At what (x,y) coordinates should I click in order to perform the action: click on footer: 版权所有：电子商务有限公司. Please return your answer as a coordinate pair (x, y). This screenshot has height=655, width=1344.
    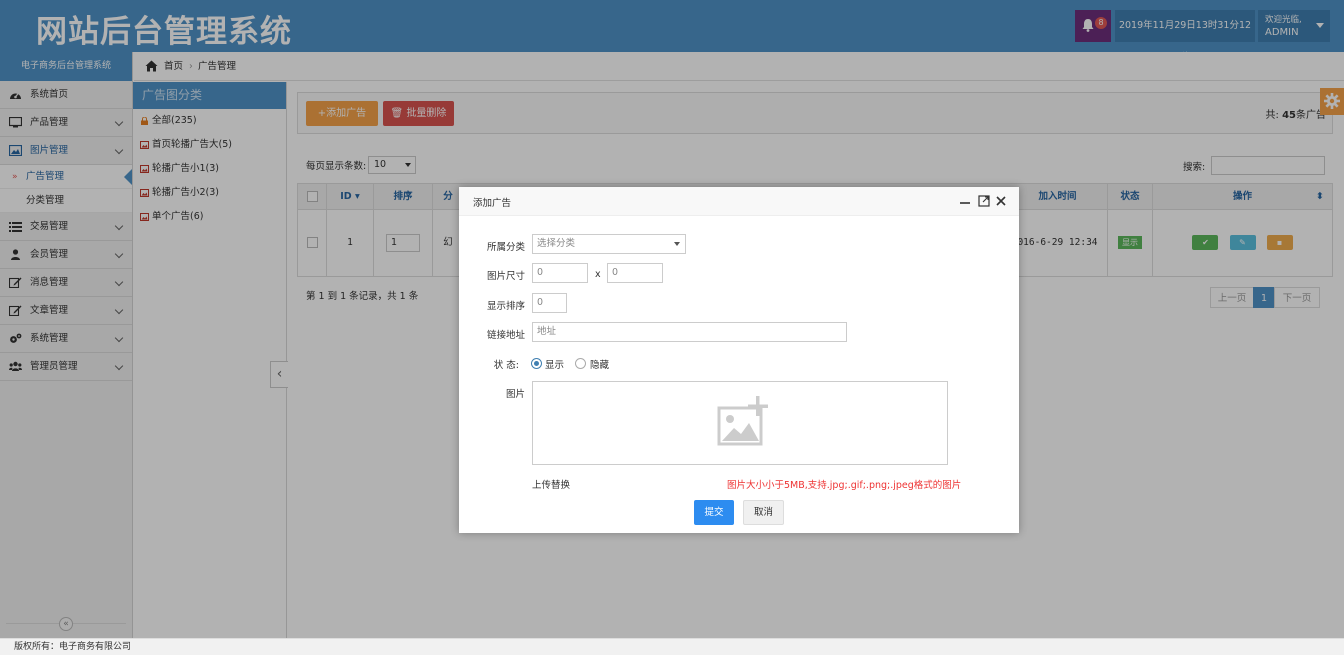
    Looking at the image, I should click on (672, 646).